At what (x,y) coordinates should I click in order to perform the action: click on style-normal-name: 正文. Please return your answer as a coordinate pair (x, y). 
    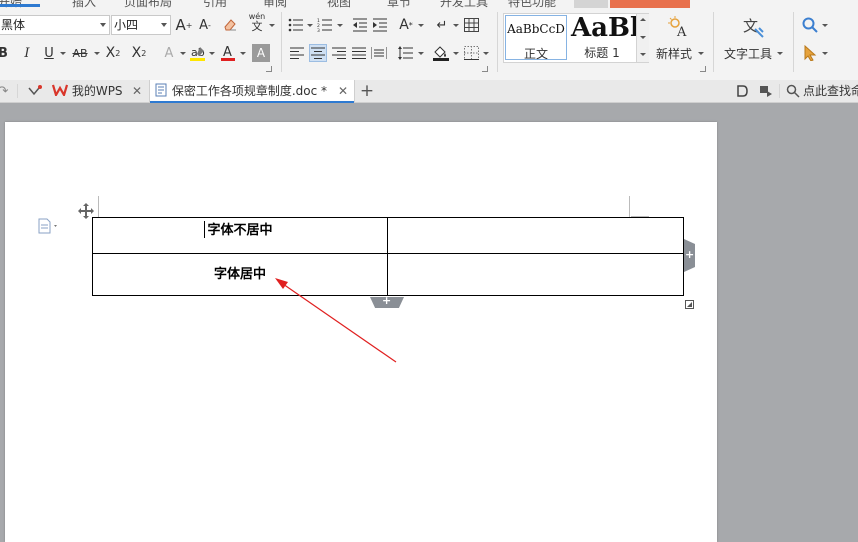
    Looking at the image, I should click on (535, 54).